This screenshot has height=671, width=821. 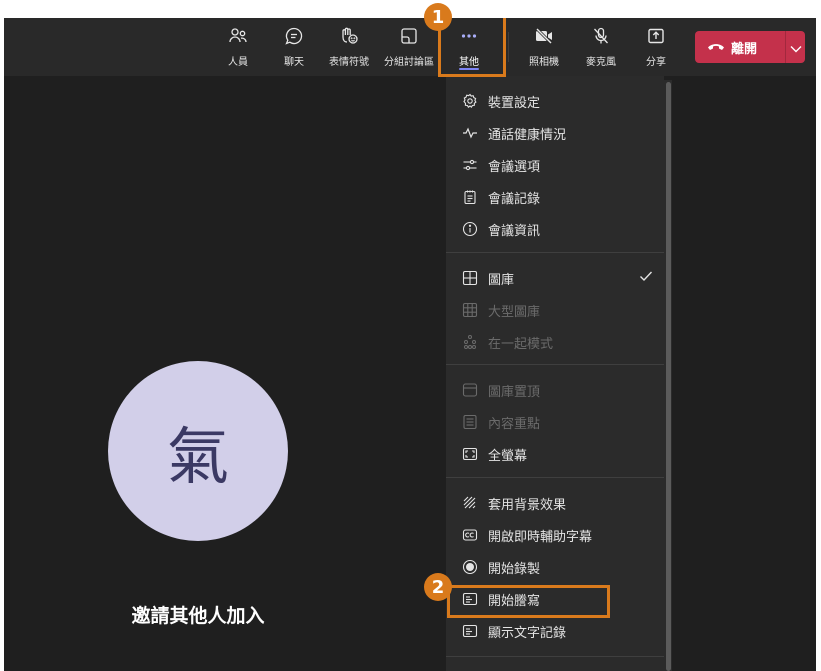 I want to click on background-effects-icon, so click(x=470, y=503).